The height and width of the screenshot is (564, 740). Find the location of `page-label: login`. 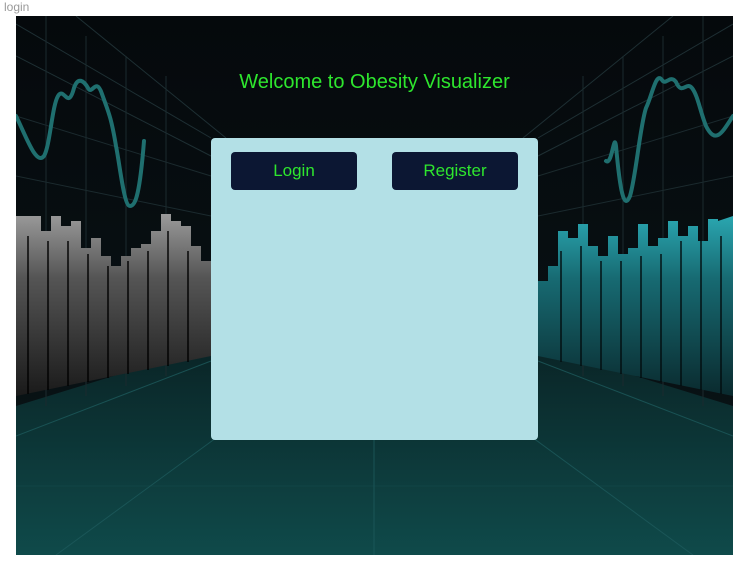

page-label: login is located at coordinates (17, 7).